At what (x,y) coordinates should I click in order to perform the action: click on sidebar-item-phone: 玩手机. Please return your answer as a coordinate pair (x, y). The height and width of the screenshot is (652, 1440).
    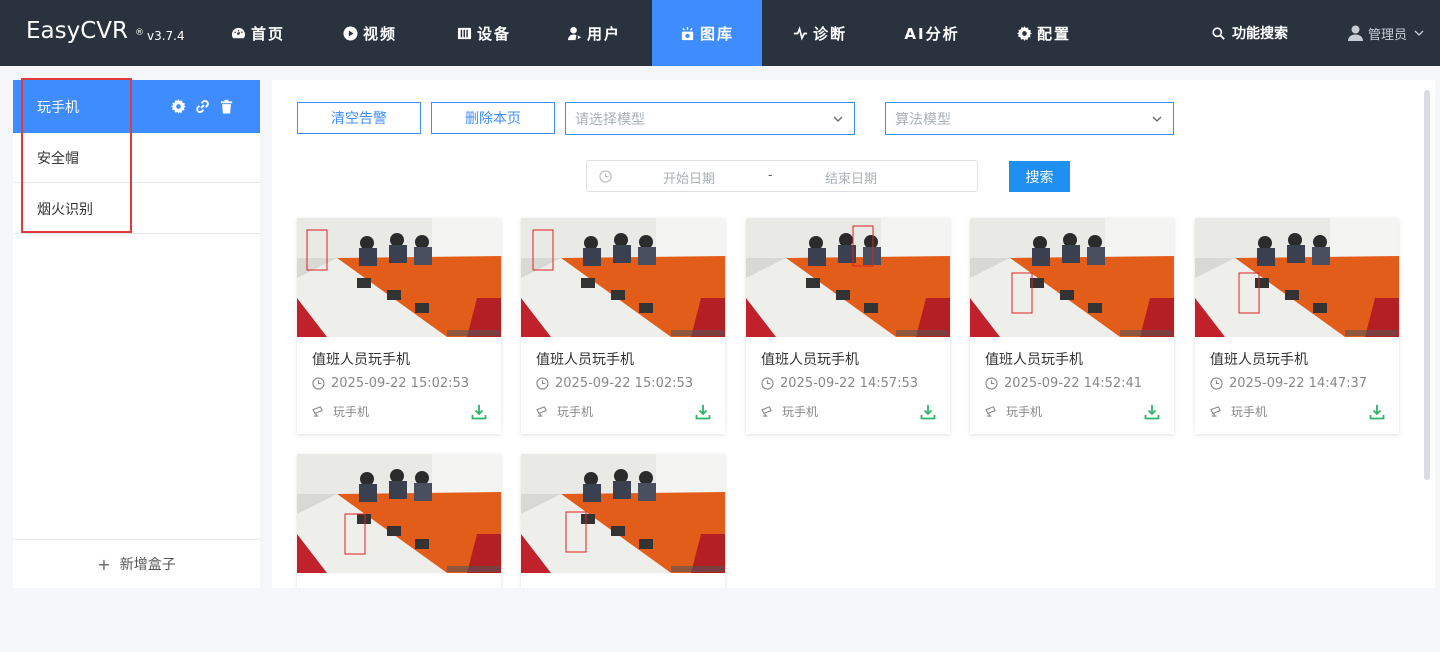
    Looking at the image, I should click on (136, 106).